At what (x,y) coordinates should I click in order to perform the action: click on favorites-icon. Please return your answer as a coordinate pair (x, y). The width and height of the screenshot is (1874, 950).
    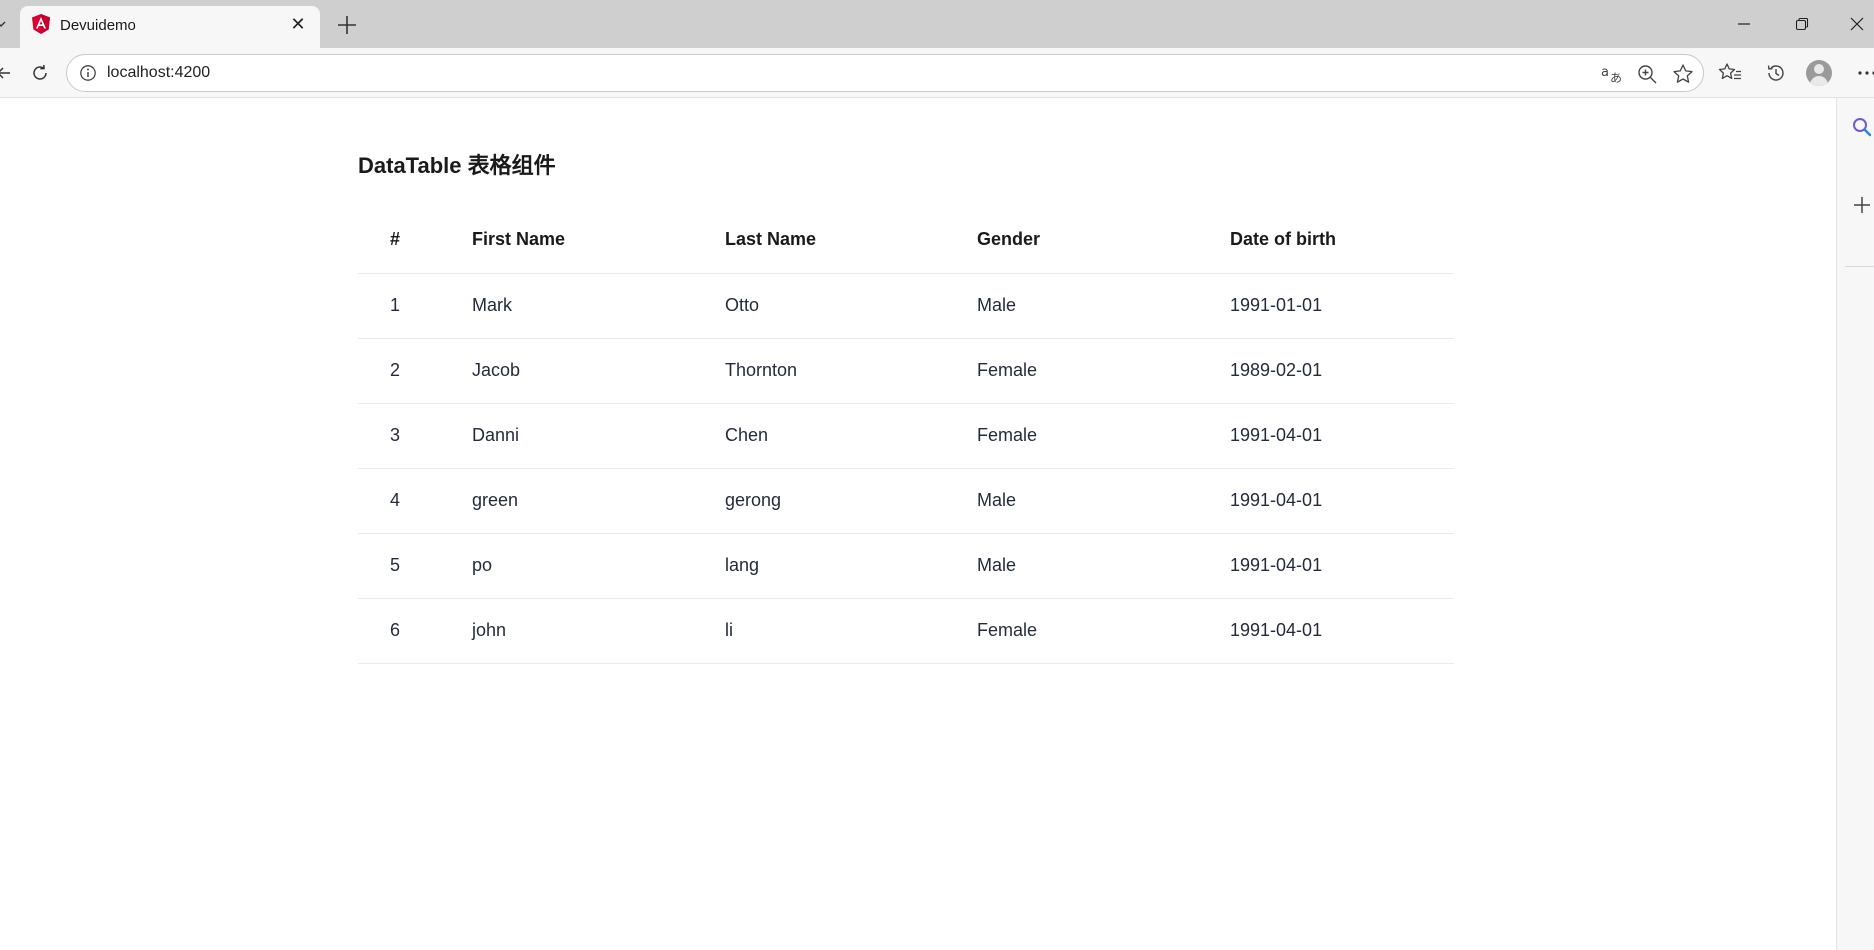
    Looking at the image, I should click on (1730, 73).